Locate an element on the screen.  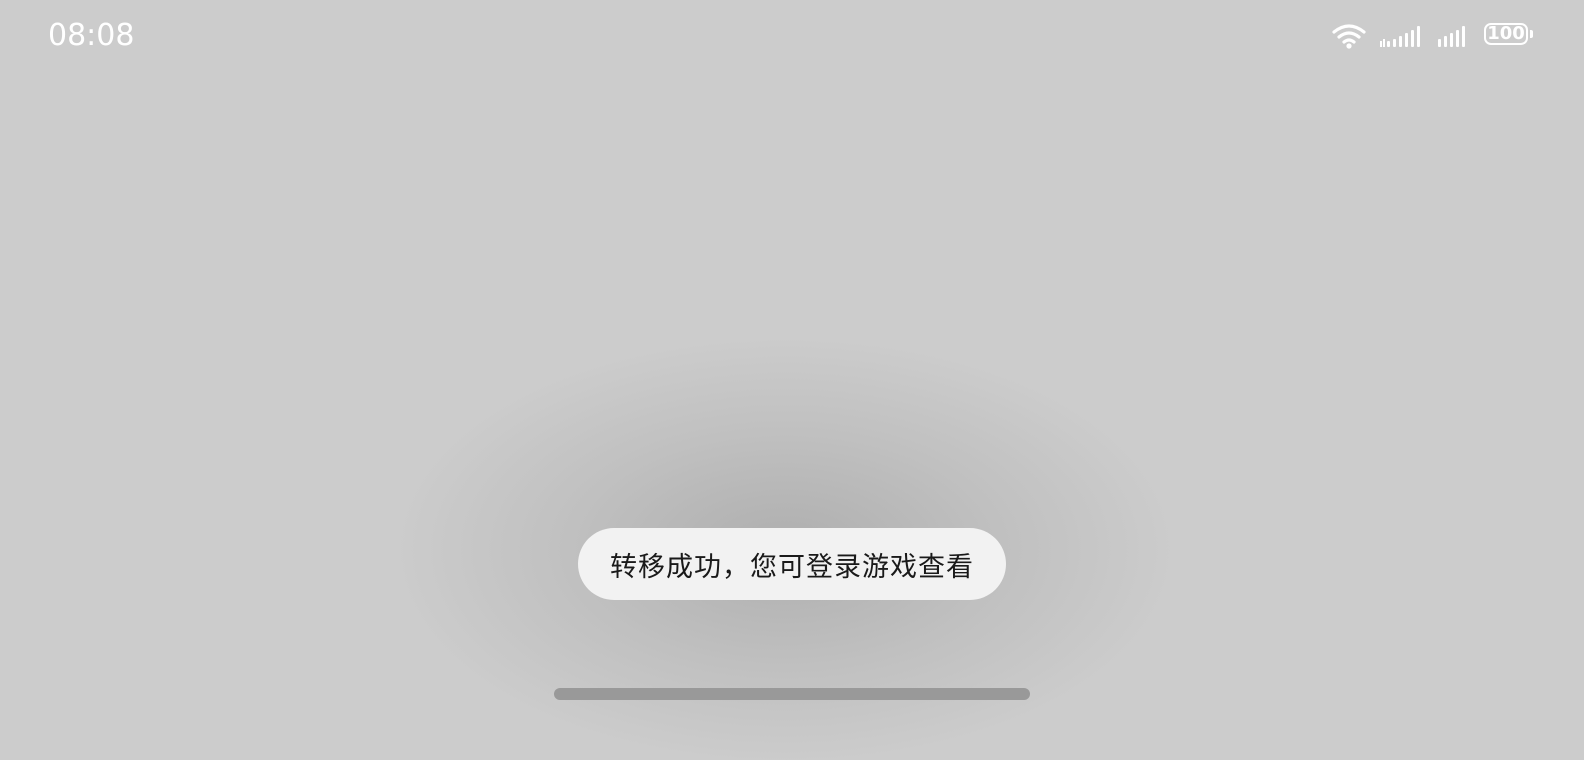
toast-message: 转移成功，您可登录游戏查看 is located at coordinates (792, 564).